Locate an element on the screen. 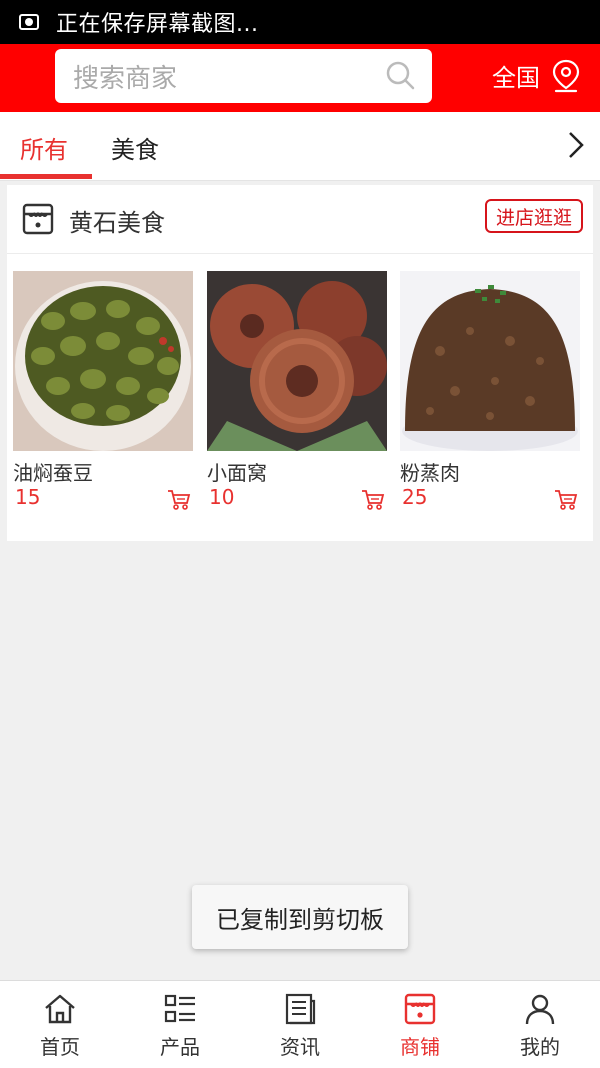 This screenshot has width=600, height=1068. tabbar-item-news: 资讯 is located at coordinates (300, 1024).